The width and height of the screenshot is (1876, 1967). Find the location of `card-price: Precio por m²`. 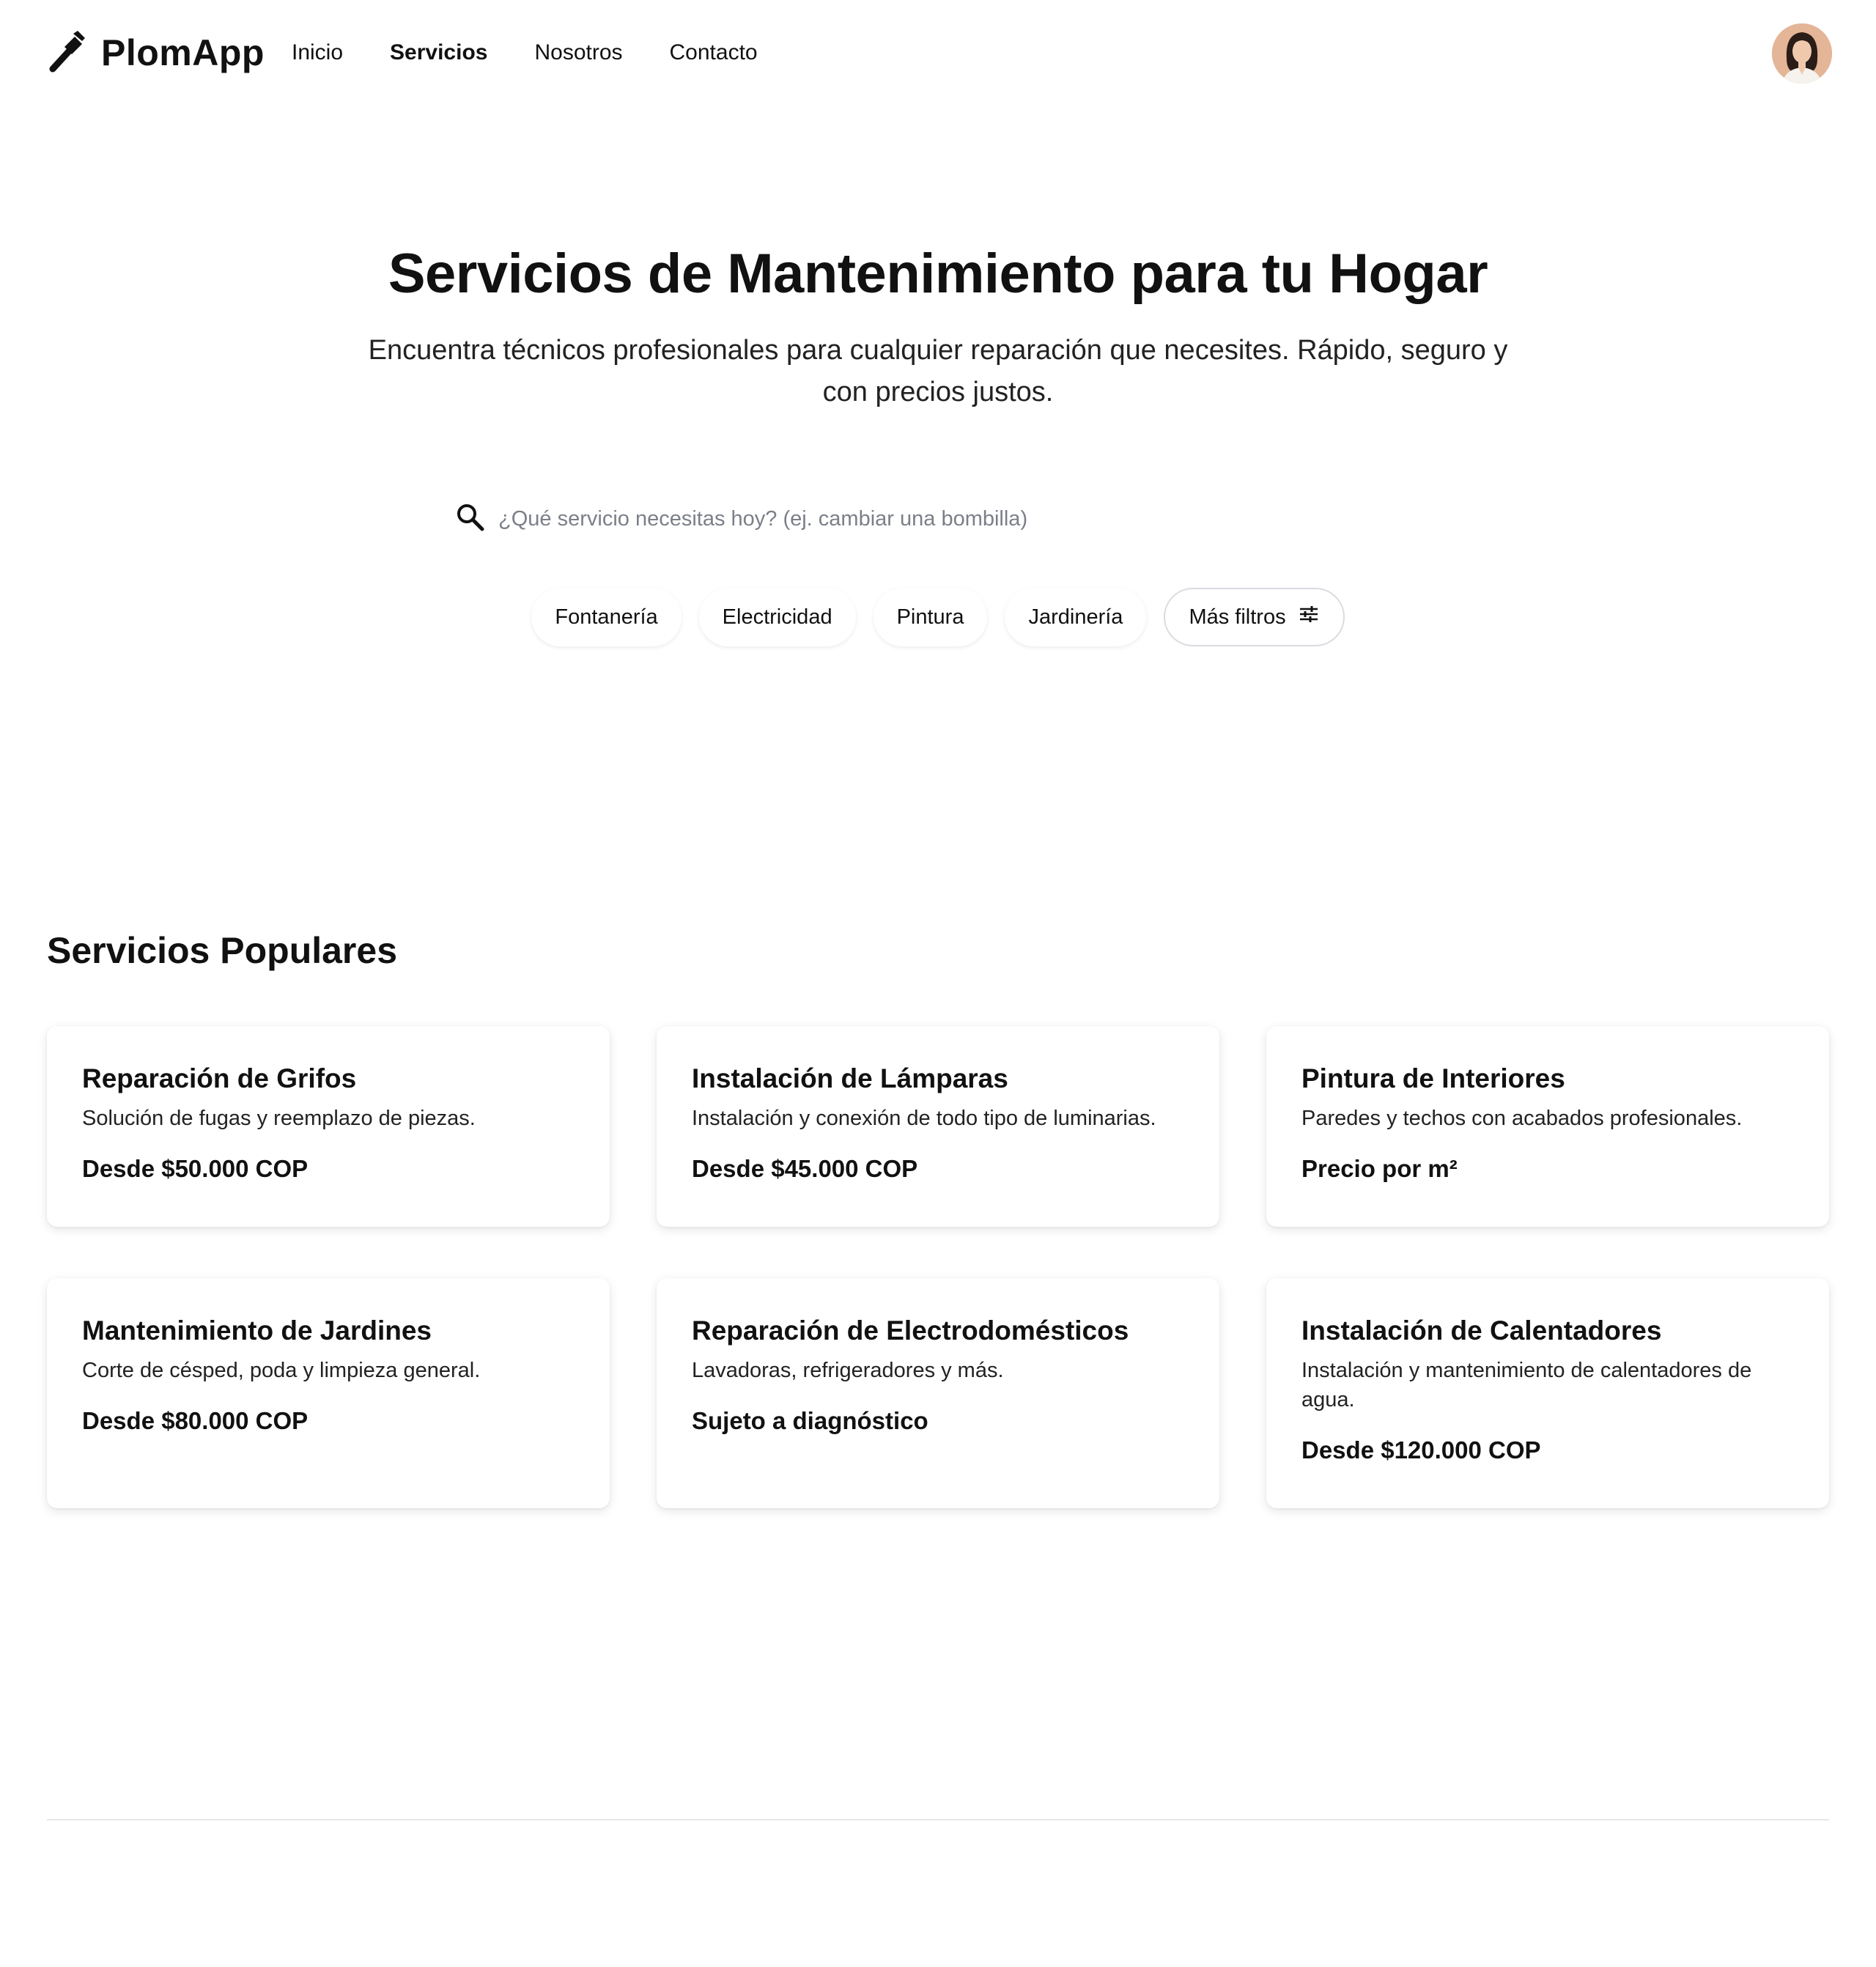

card-price: Precio por m² is located at coordinates (1379, 1168).